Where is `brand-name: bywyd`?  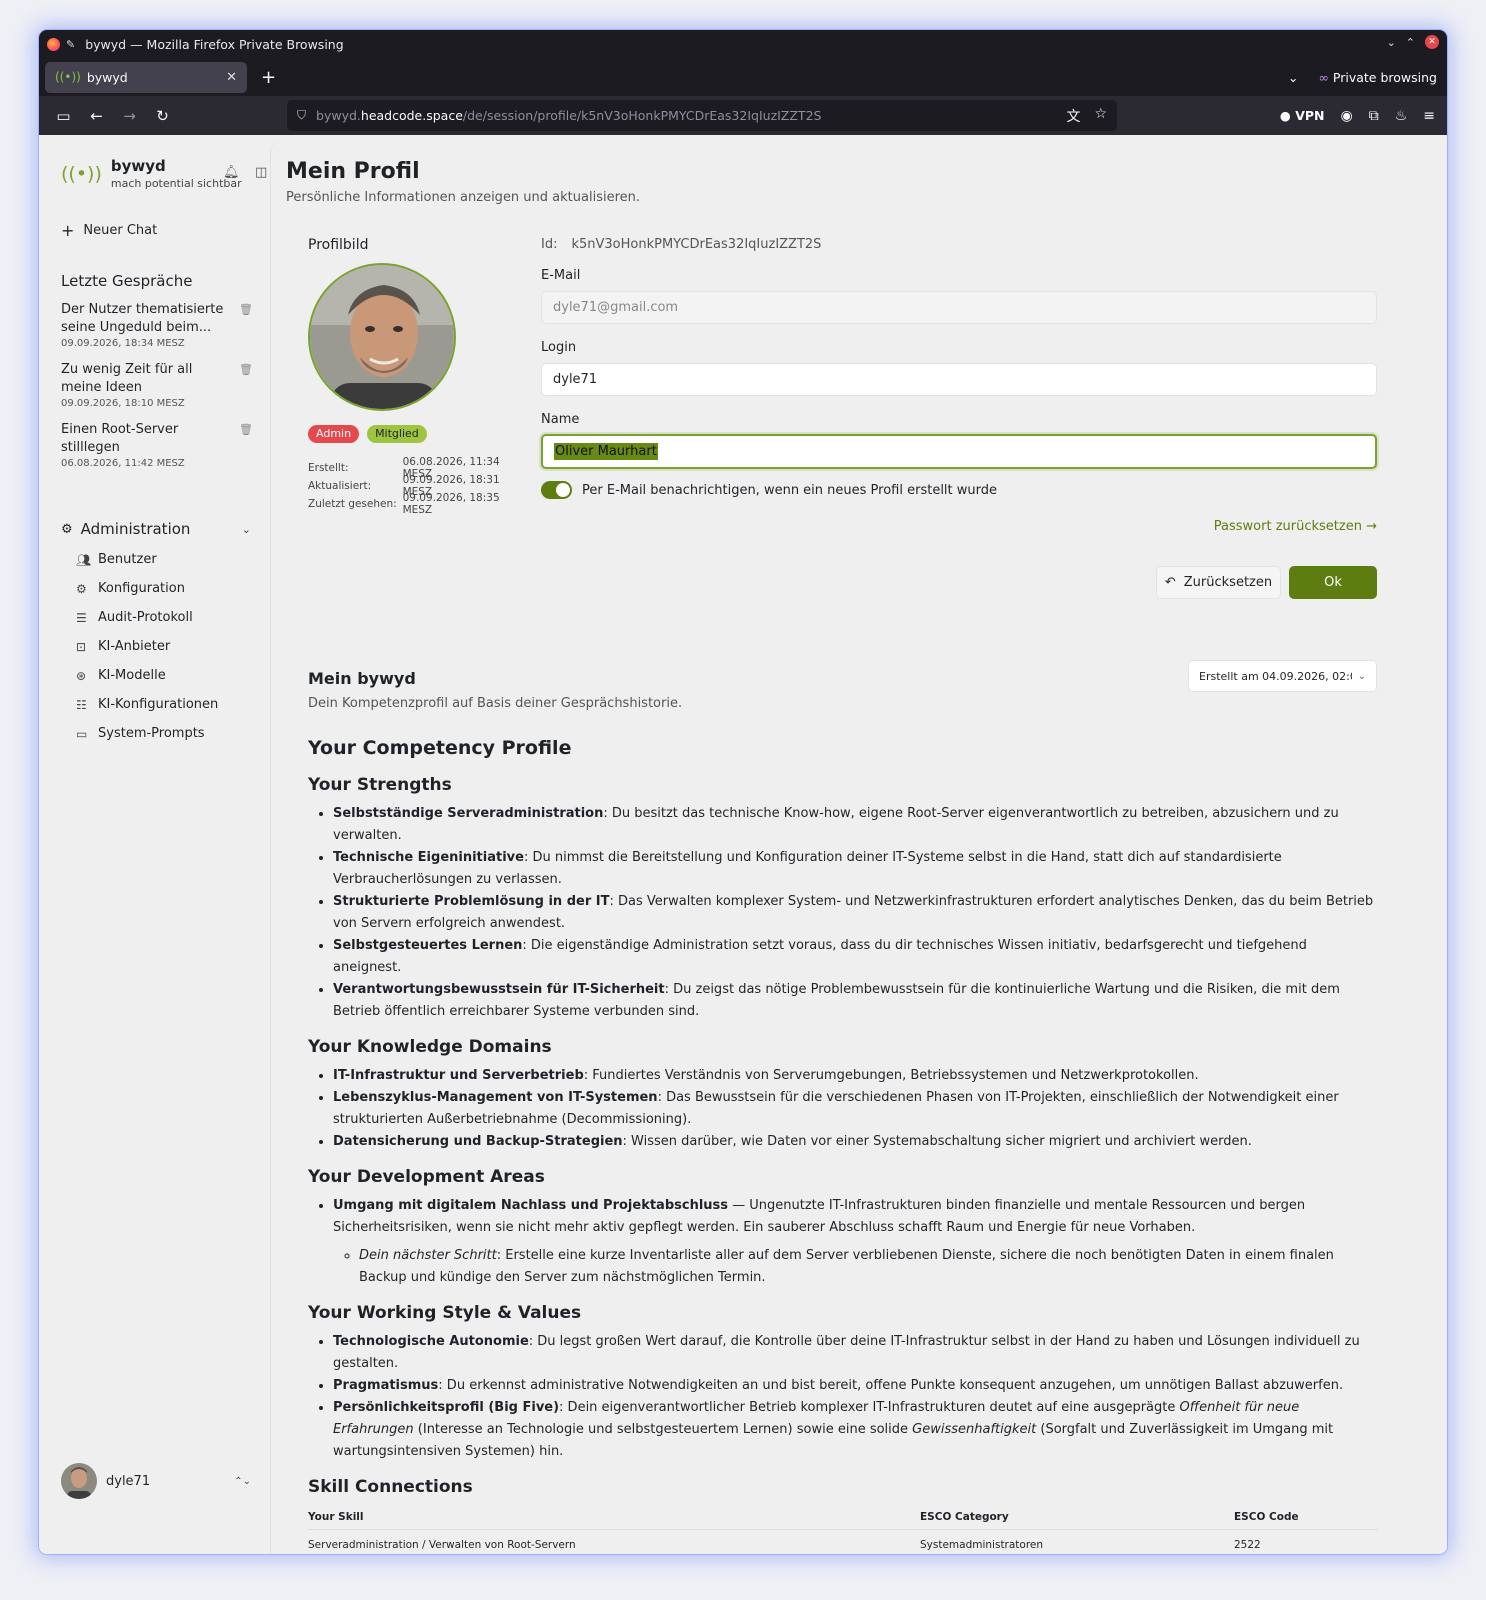 brand-name: bywyd is located at coordinates (138, 166).